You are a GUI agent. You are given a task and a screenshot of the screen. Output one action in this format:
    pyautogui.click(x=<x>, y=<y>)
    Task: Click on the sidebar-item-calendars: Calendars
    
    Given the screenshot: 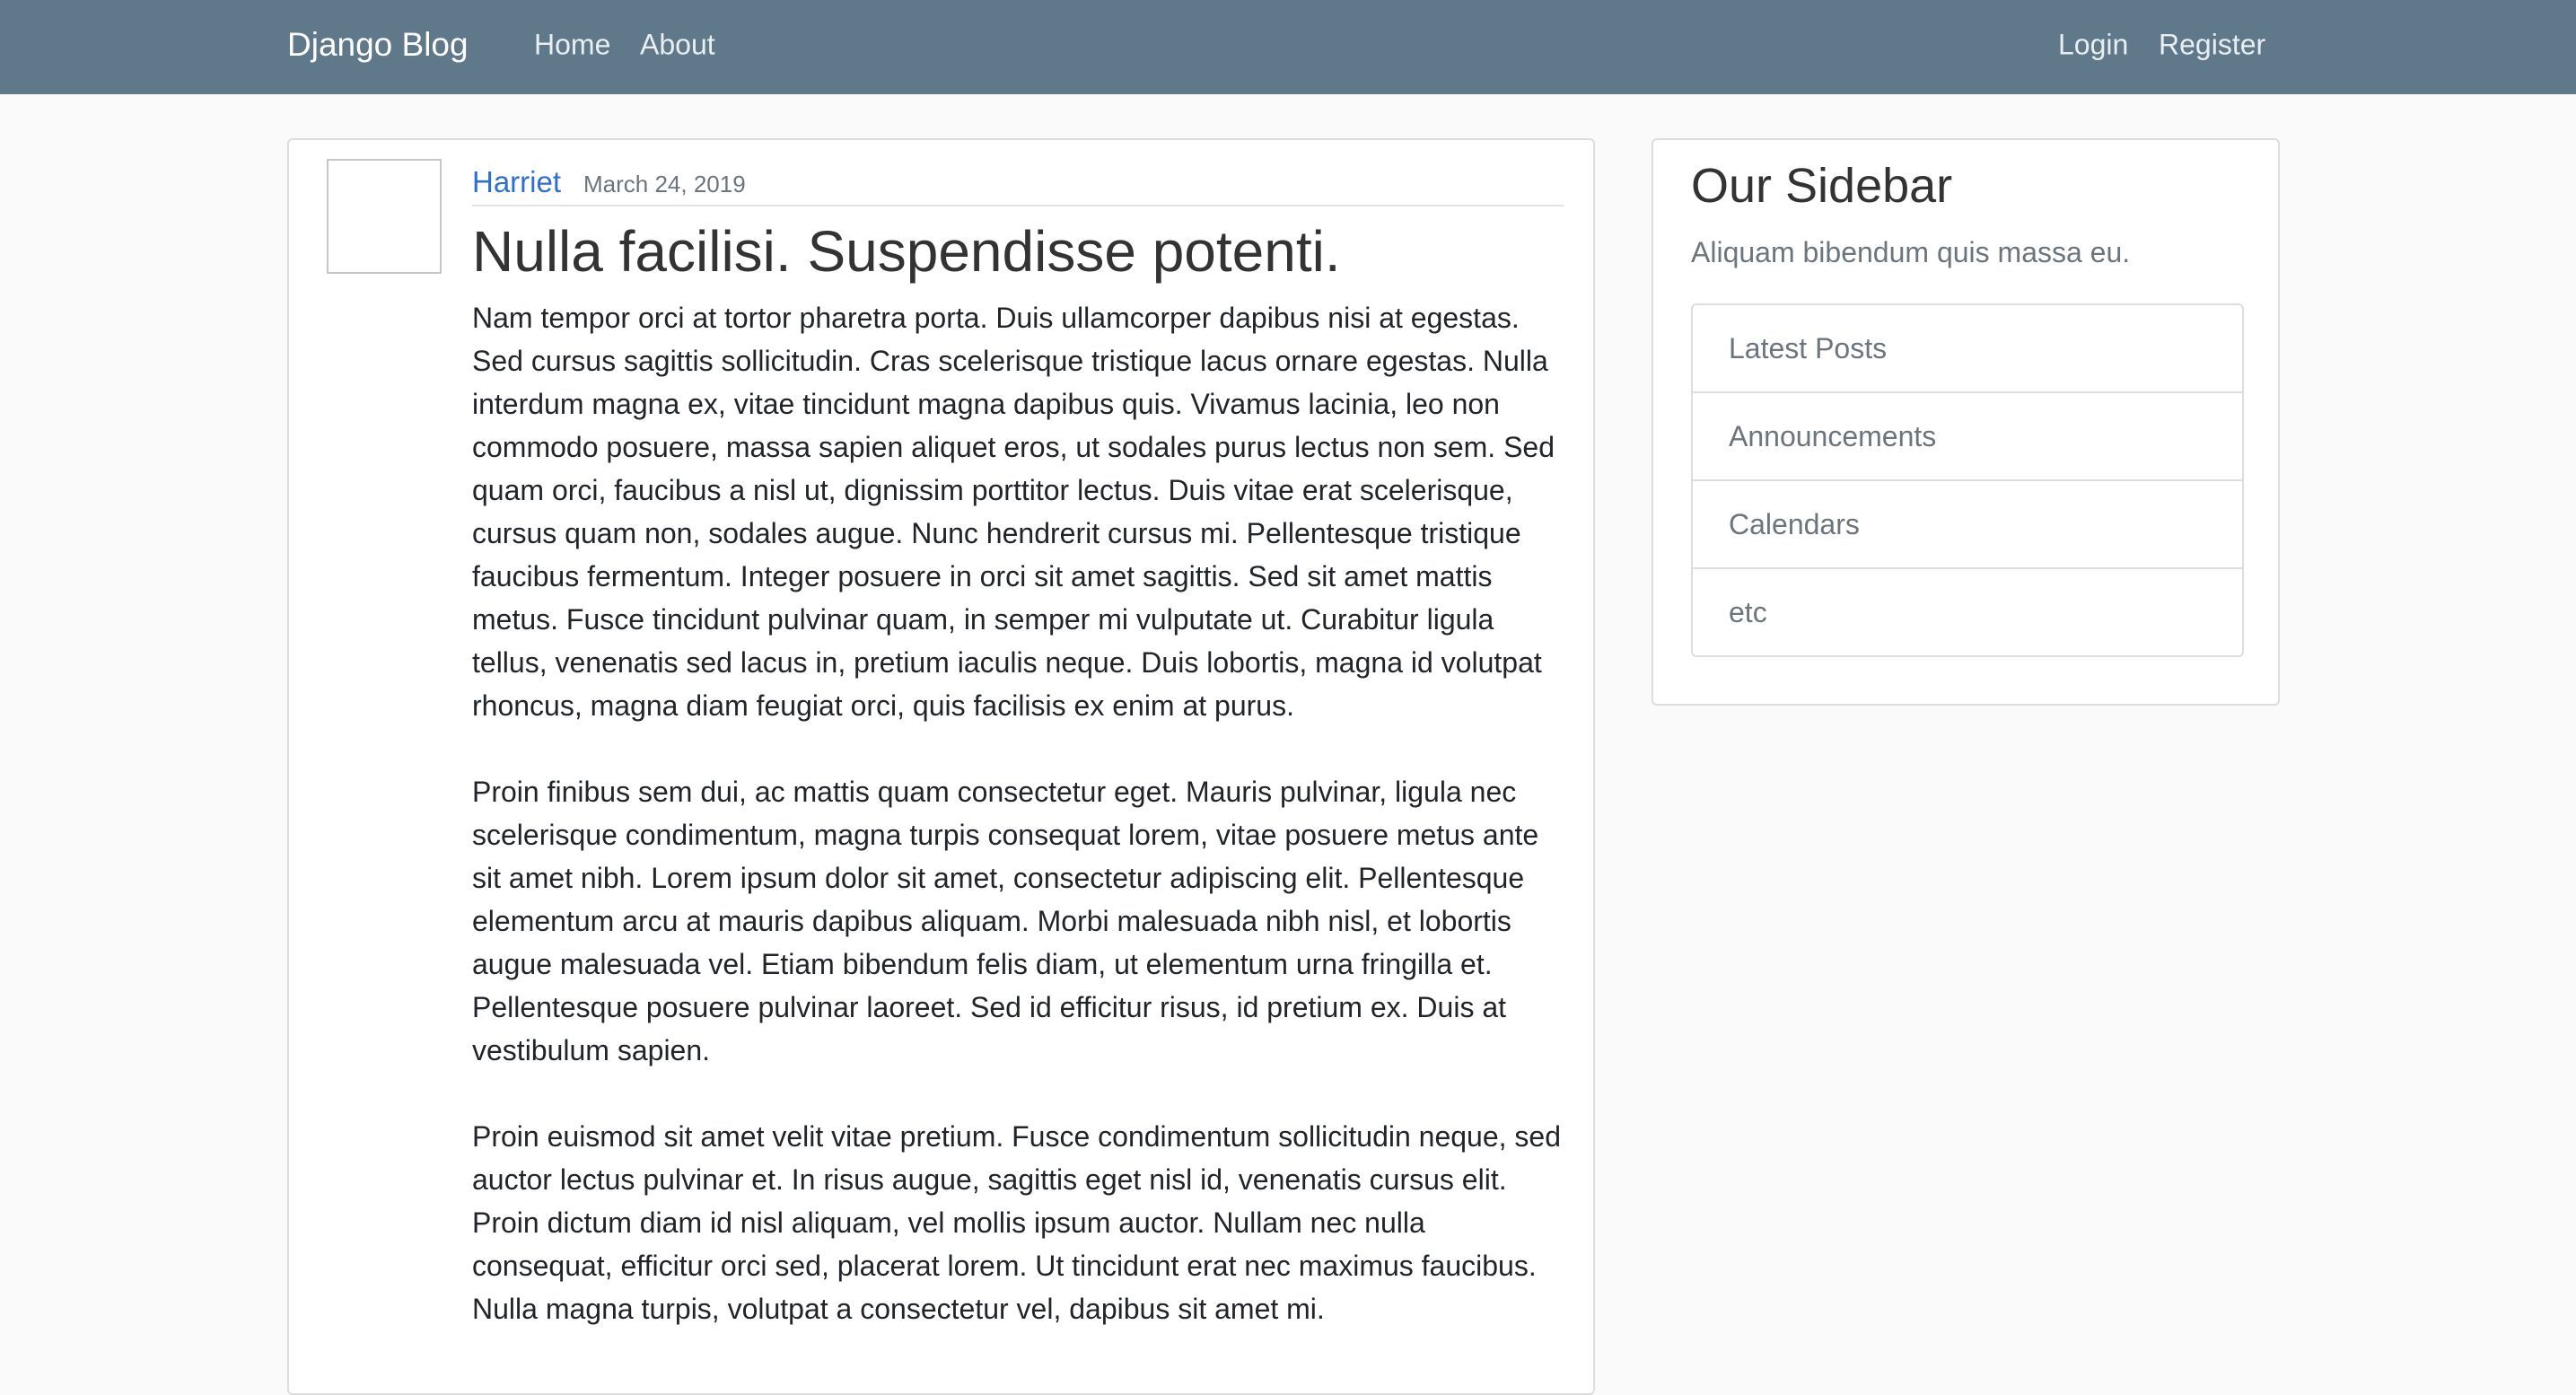 What is the action you would take?
    pyautogui.click(x=1967, y=523)
    